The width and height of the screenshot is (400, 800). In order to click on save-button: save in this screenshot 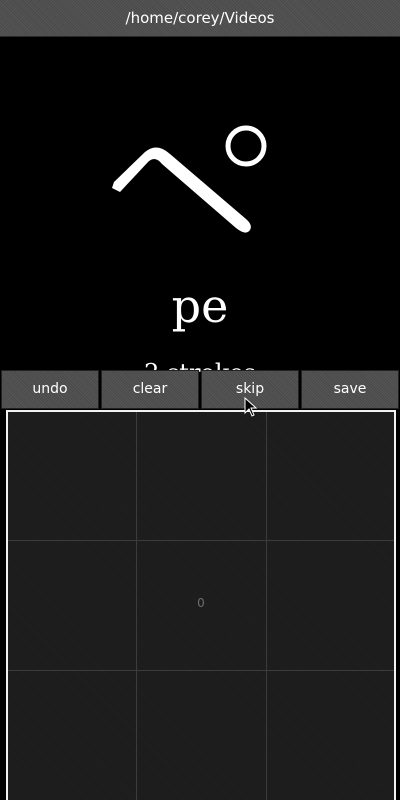, I will do `click(350, 389)`.